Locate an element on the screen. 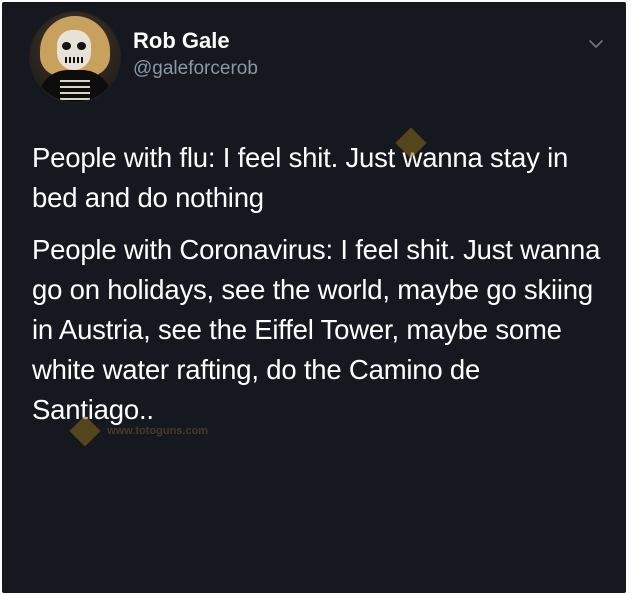 The width and height of the screenshot is (640, 595). avatar is located at coordinates (75, 57).